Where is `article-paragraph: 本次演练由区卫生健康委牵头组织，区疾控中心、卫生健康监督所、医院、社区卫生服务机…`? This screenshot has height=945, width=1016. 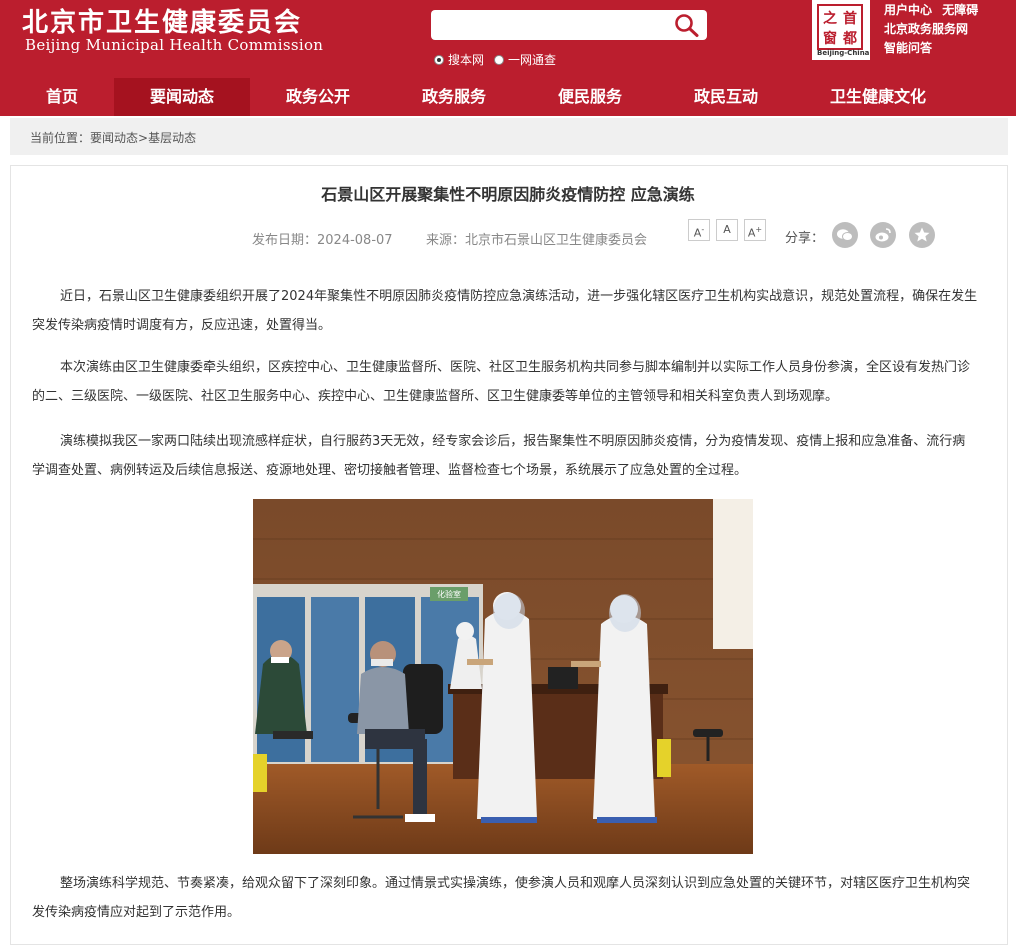
article-paragraph: 本次演练由区卫生健康委牵头组织，区疾控中心、卫生健康监督所、医院、社区卫生服务机… is located at coordinates (501, 382).